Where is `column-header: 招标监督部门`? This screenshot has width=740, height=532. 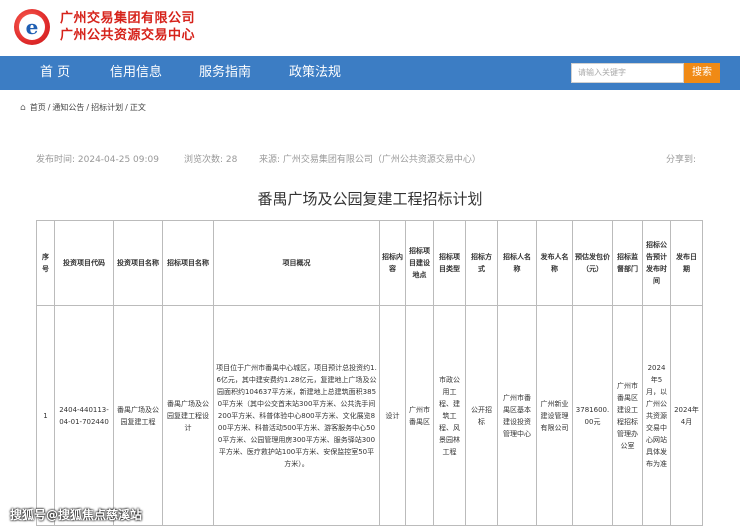 column-header: 招标监督部门 is located at coordinates (627, 263).